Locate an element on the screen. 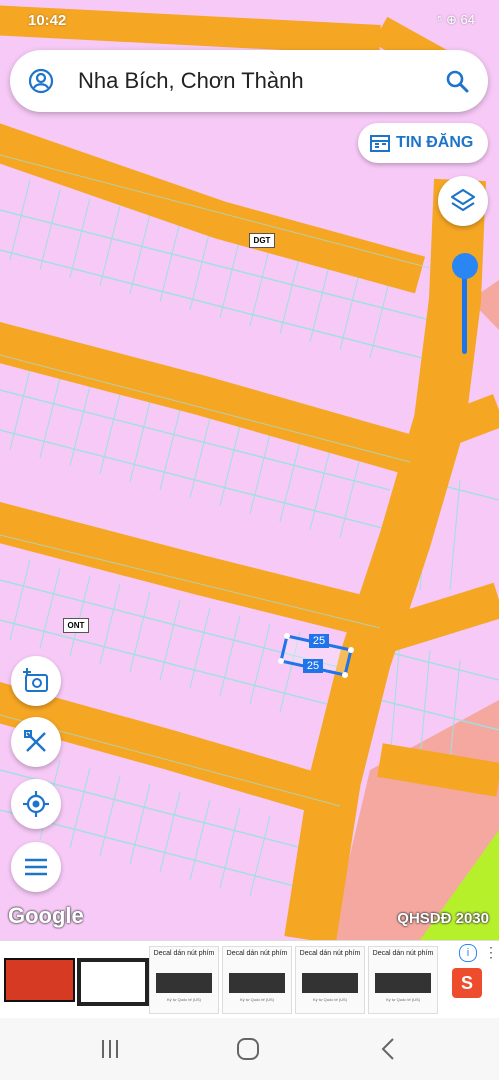  measure-button is located at coordinates (36, 742).